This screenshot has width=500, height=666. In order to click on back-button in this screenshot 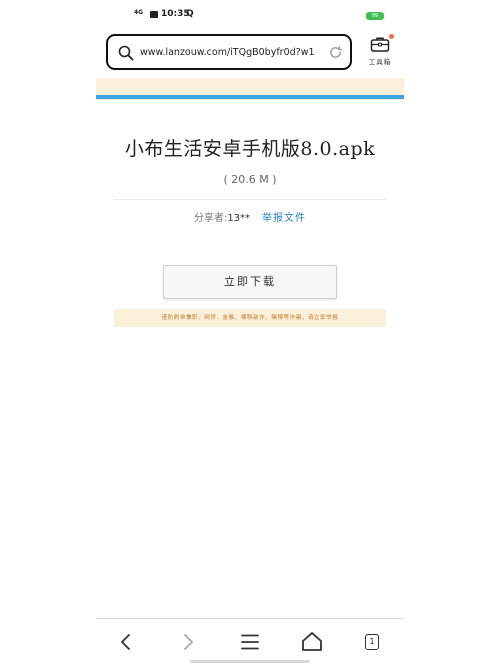, I will do `click(126, 642)`.